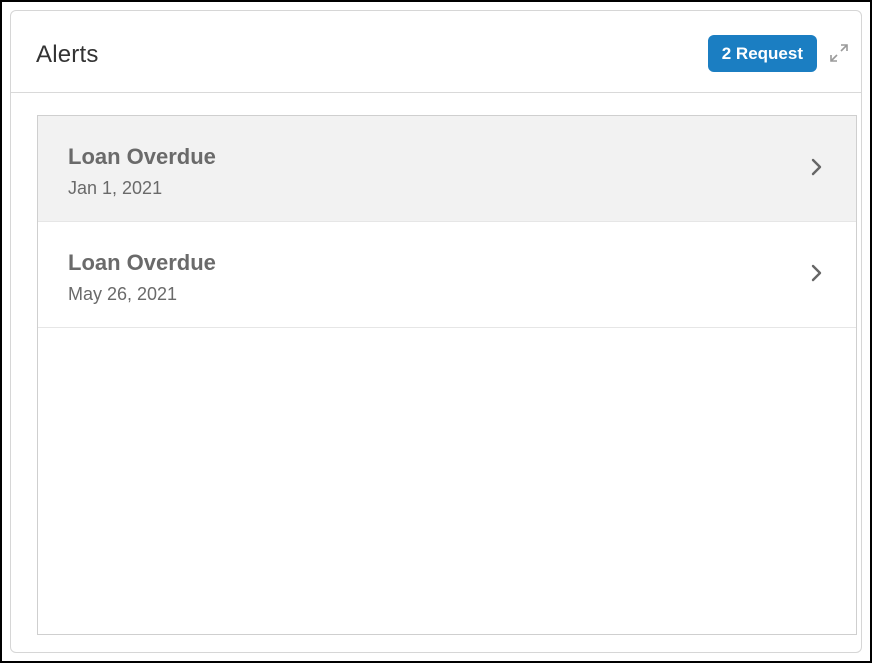  What do you see at coordinates (447, 169) in the screenshot?
I see `alert-list-item: Loan Overdue Jan 1, 2021` at bounding box center [447, 169].